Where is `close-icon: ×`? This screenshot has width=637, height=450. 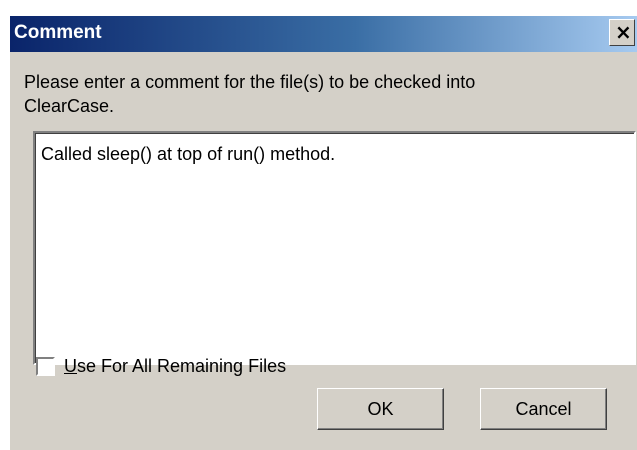
close-icon: × is located at coordinates (623, 32).